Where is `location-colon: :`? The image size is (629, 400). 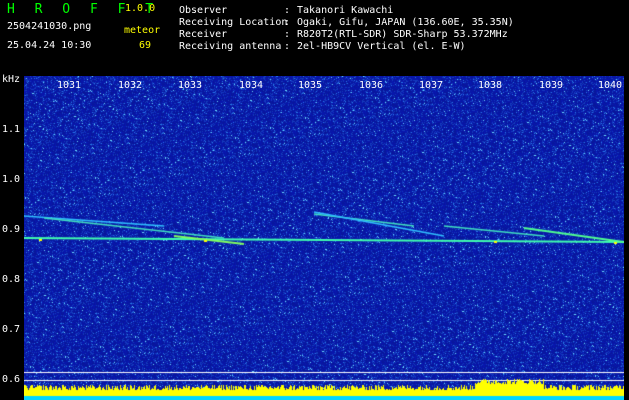
location-colon: : is located at coordinates (287, 22).